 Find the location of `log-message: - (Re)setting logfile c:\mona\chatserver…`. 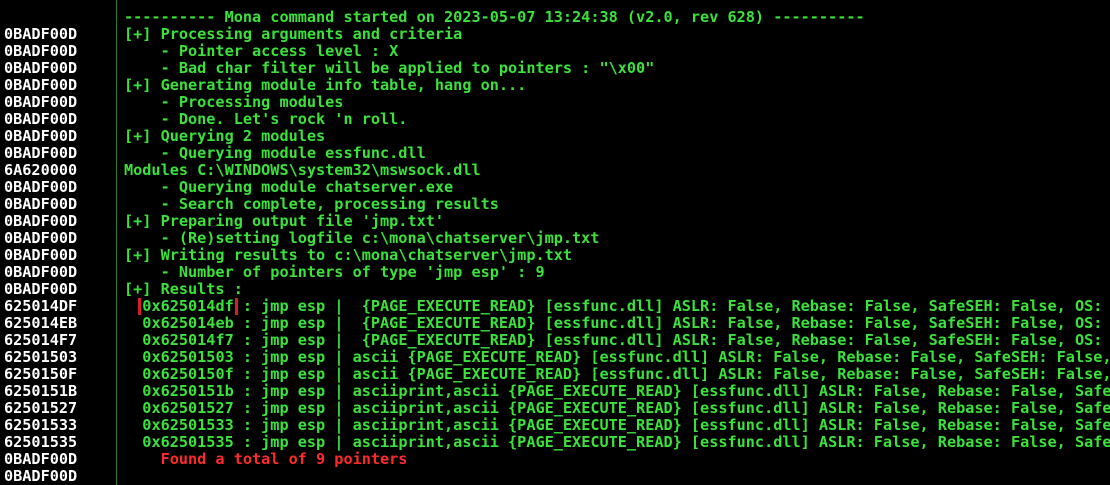

log-message: - (Re)setting logfile c:\mona\chatserver… is located at coordinates (362, 238).